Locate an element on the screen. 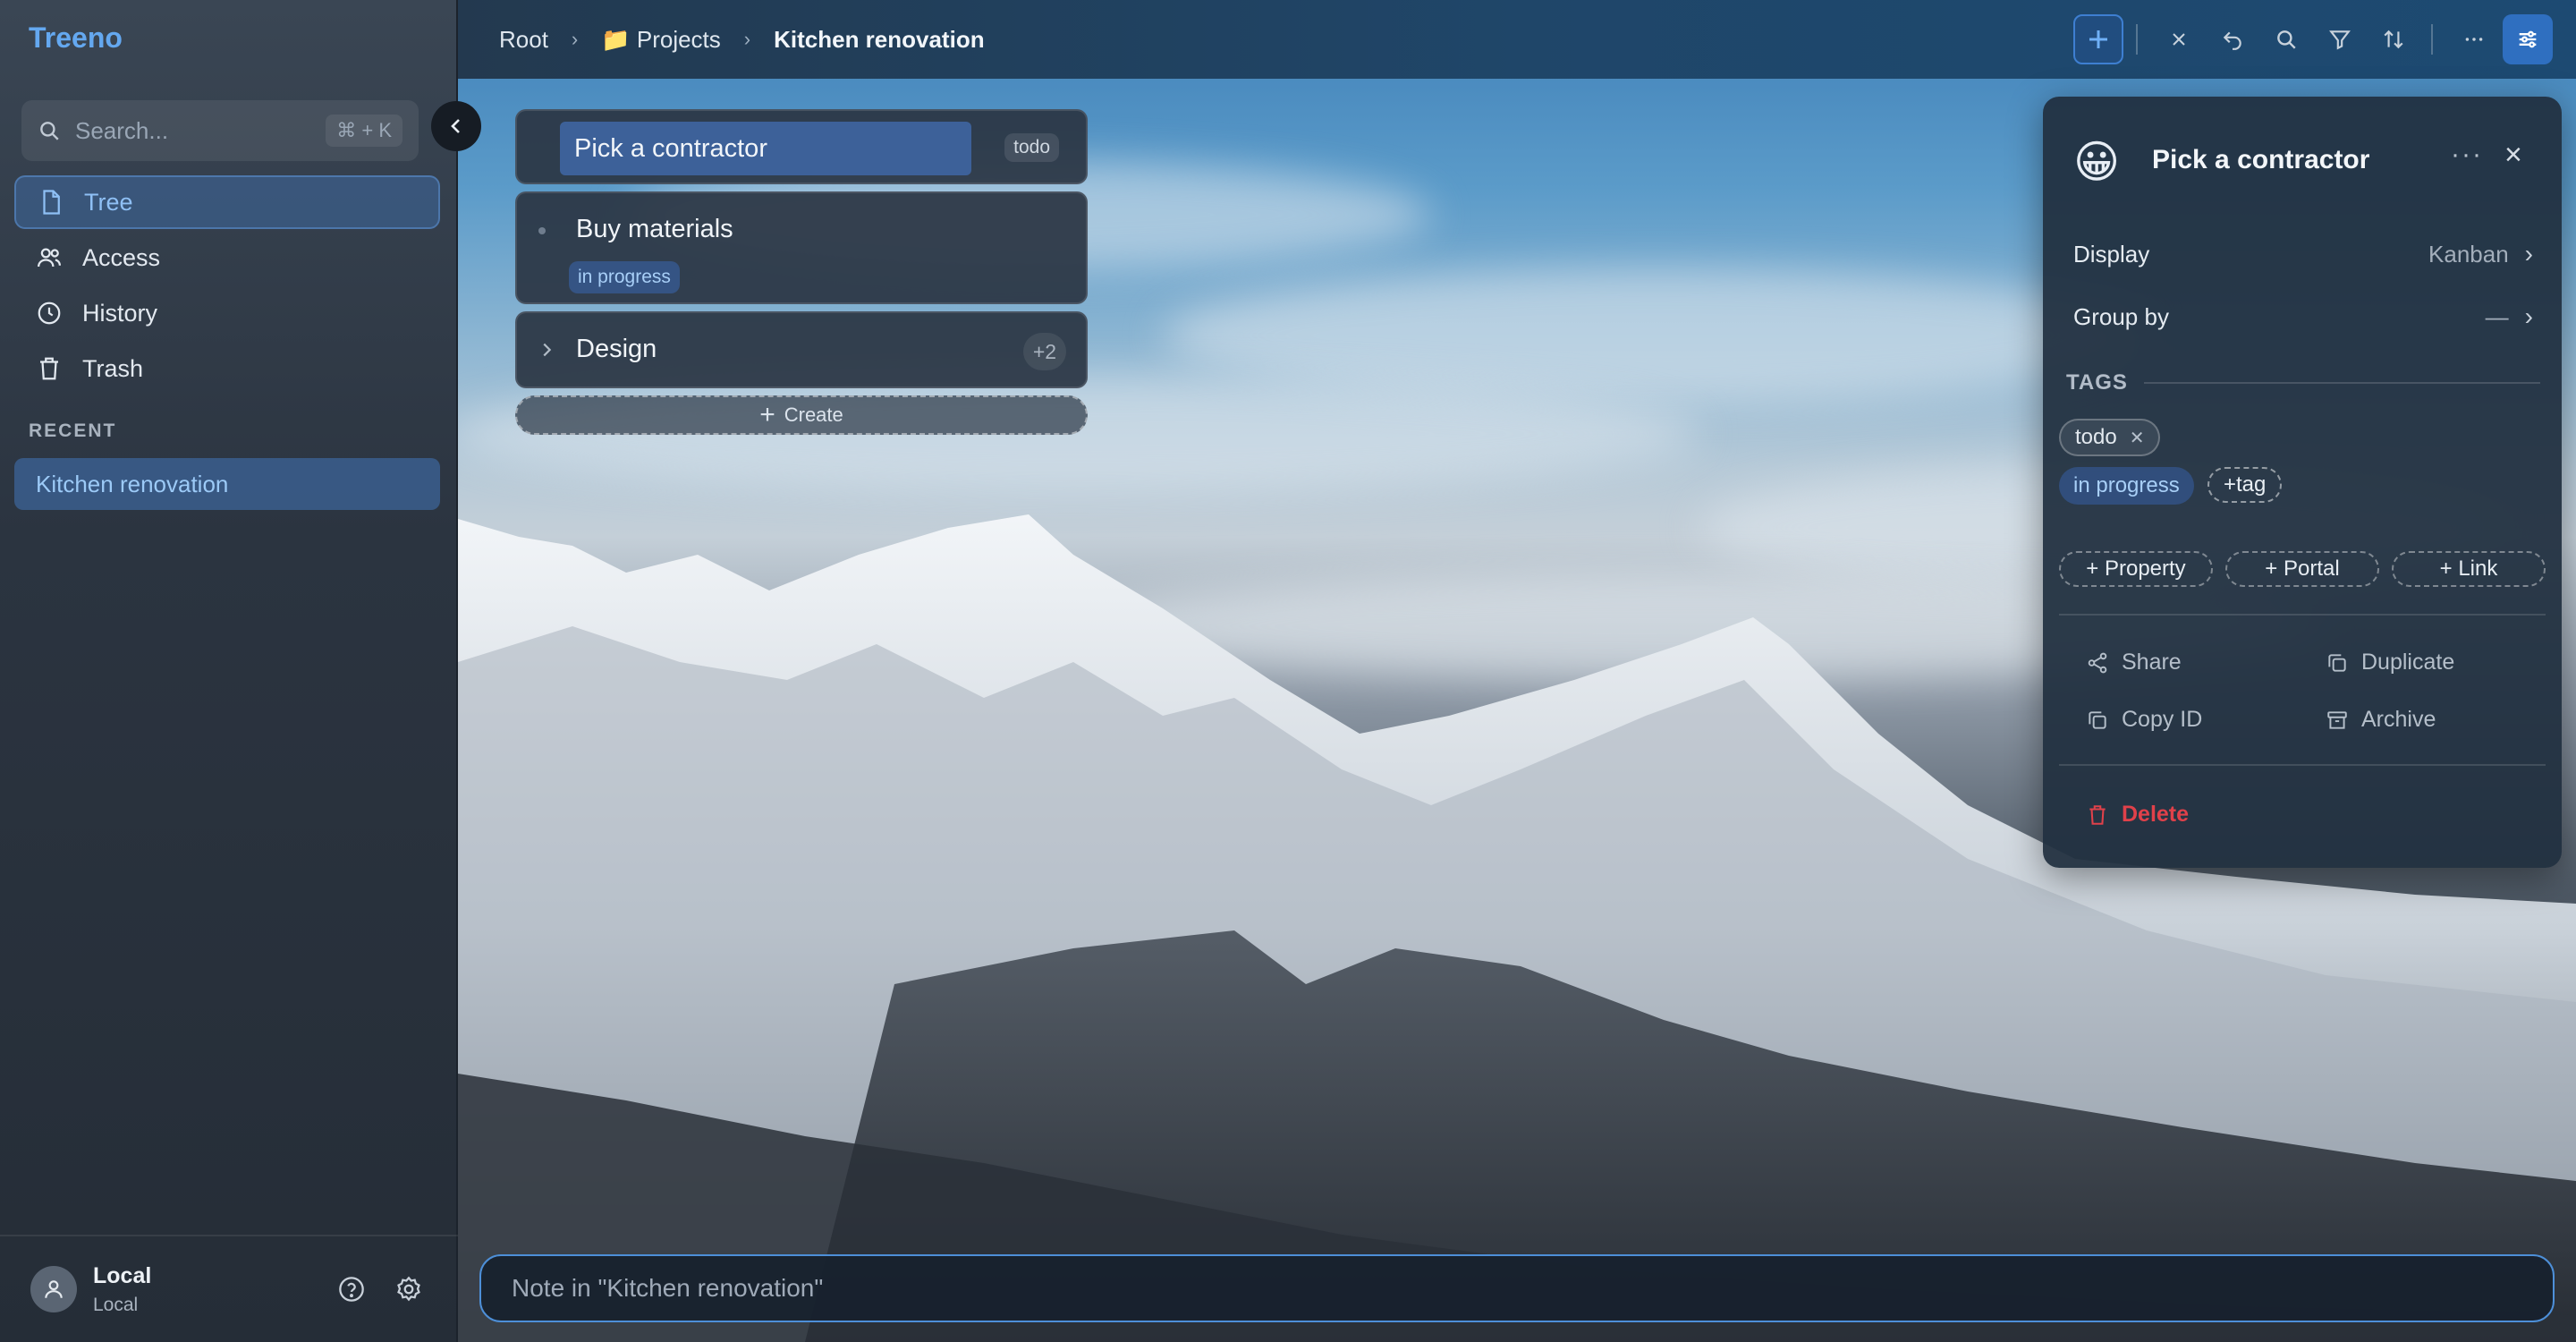  sidebar-item-history: History is located at coordinates (227, 313).